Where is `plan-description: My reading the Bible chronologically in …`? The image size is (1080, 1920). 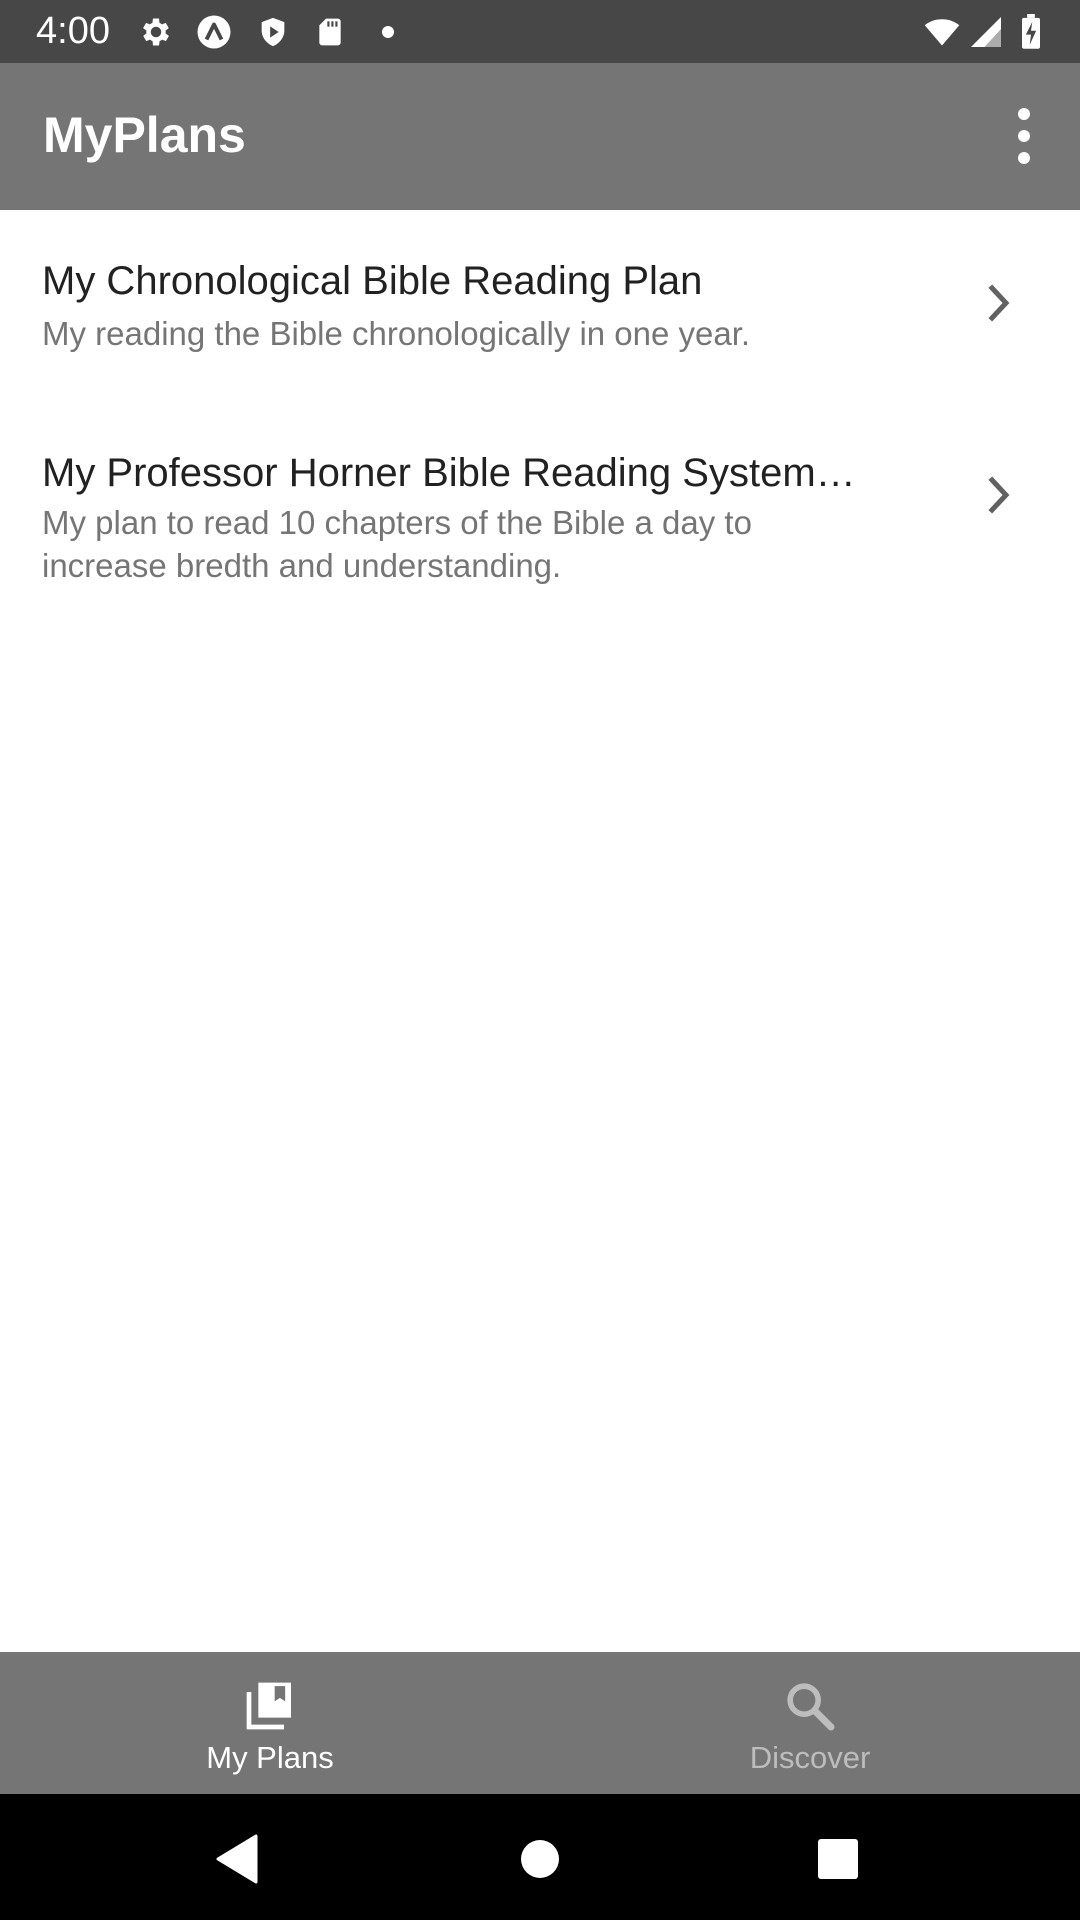
plan-description: My reading the Bible chronologically in … is located at coordinates (396, 333).